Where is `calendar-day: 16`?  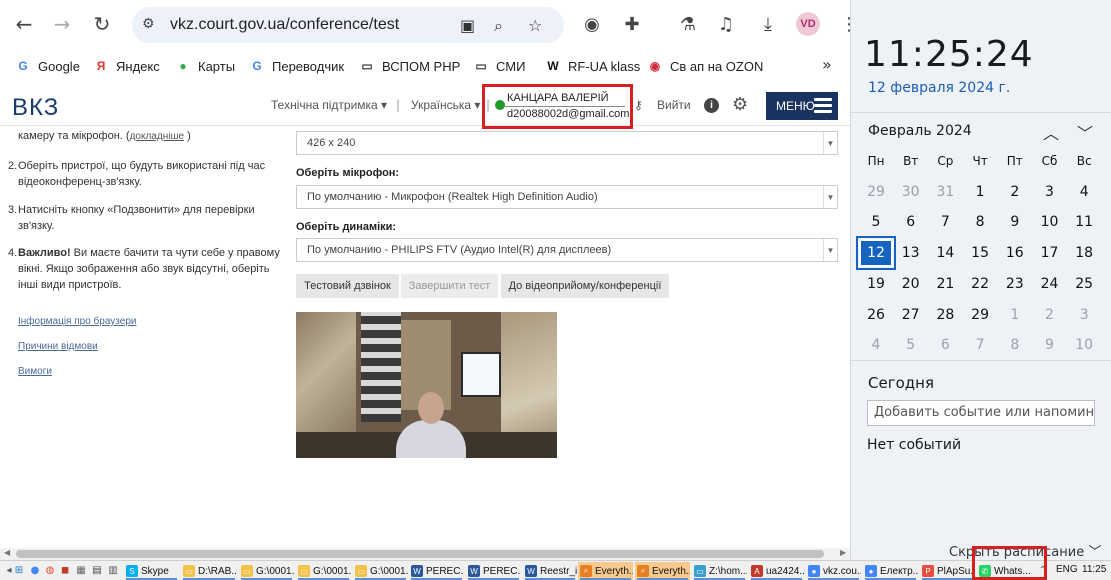
calendar-day: 16 is located at coordinates (1015, 253).